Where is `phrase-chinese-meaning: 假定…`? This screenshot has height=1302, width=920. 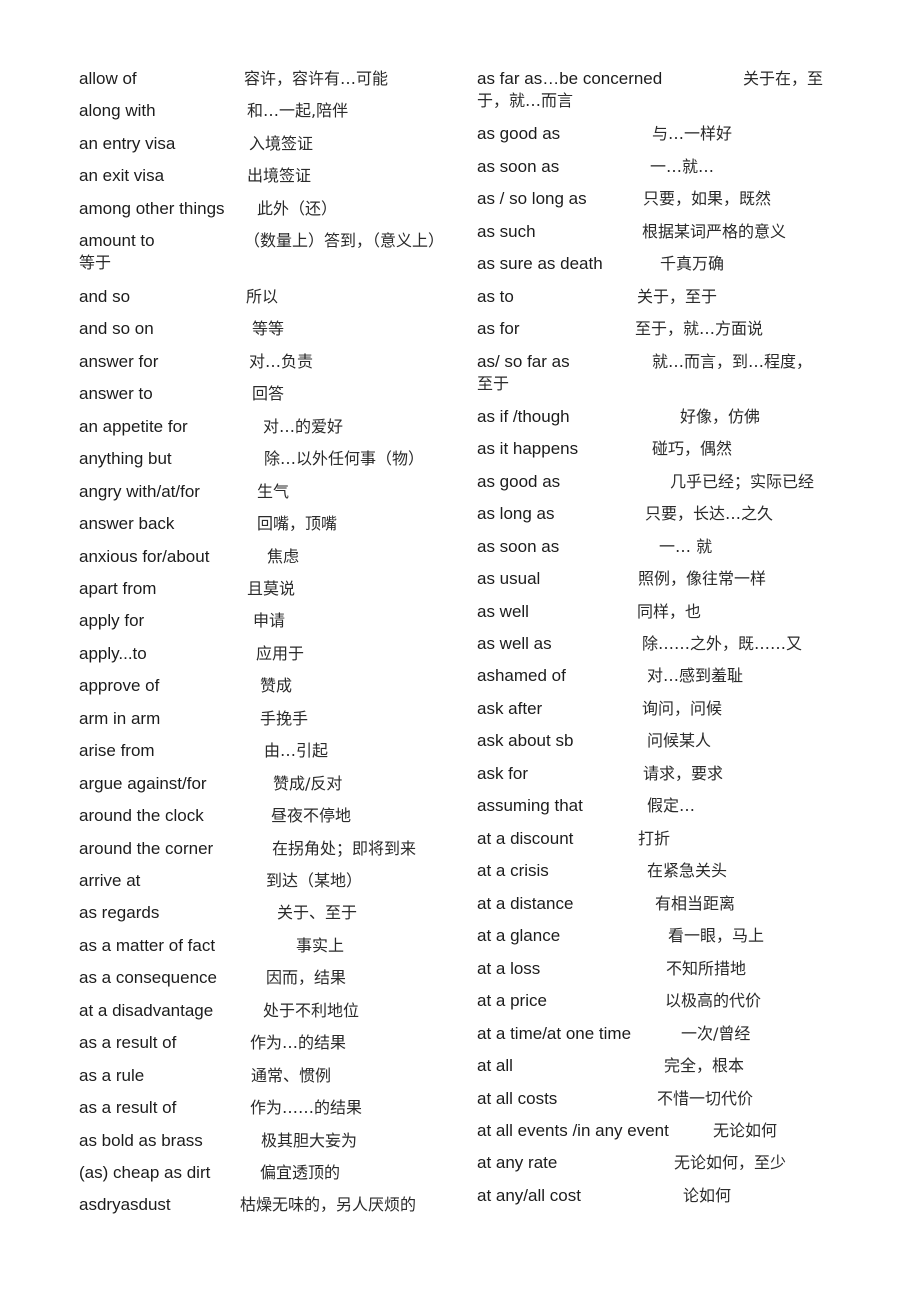 phrase-chinese-meaning: 假定… is located at coordinates (671, 805).